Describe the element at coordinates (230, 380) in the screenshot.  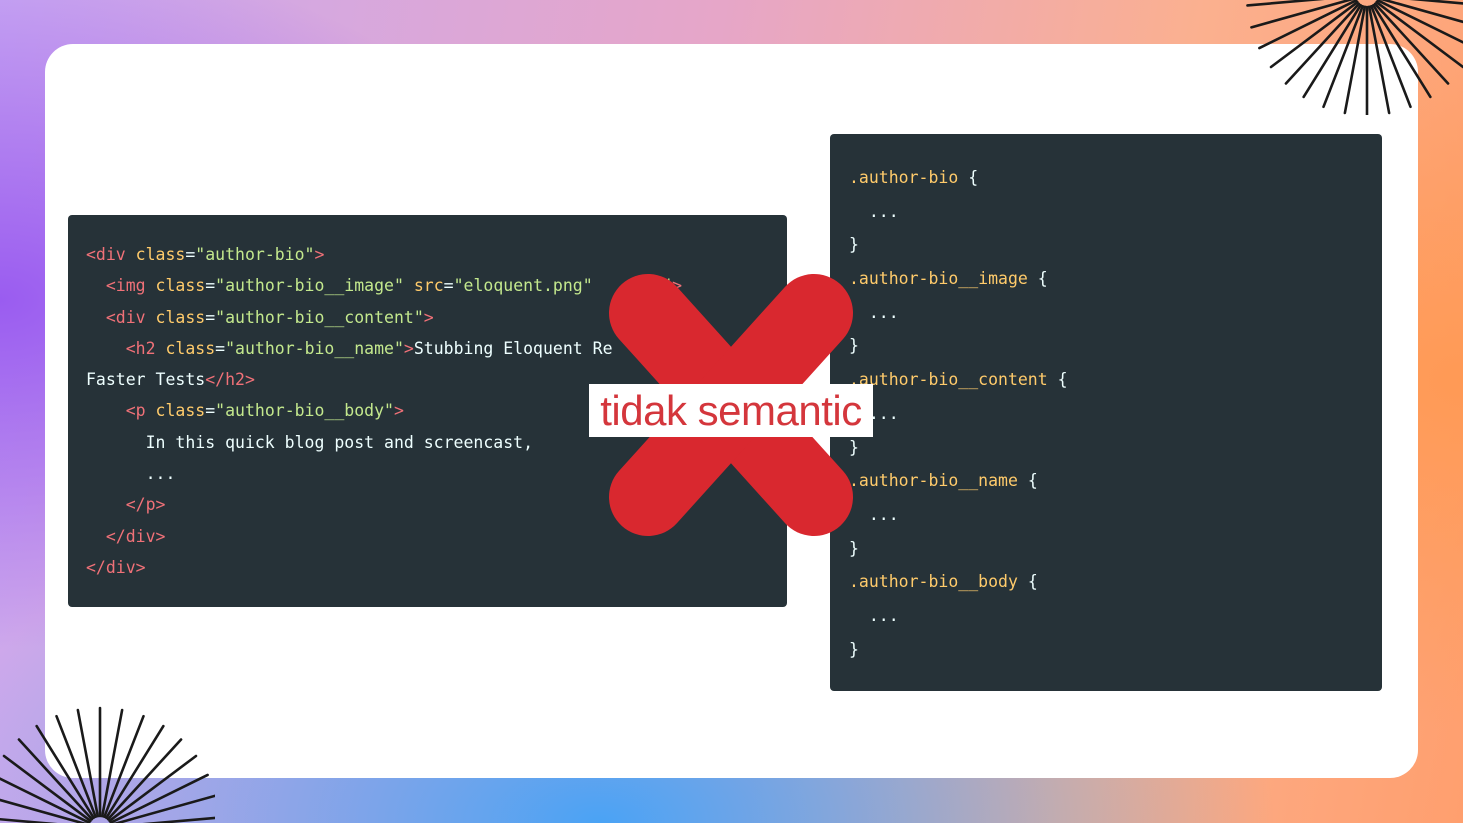
I see `code-token: </h2>` at that location.